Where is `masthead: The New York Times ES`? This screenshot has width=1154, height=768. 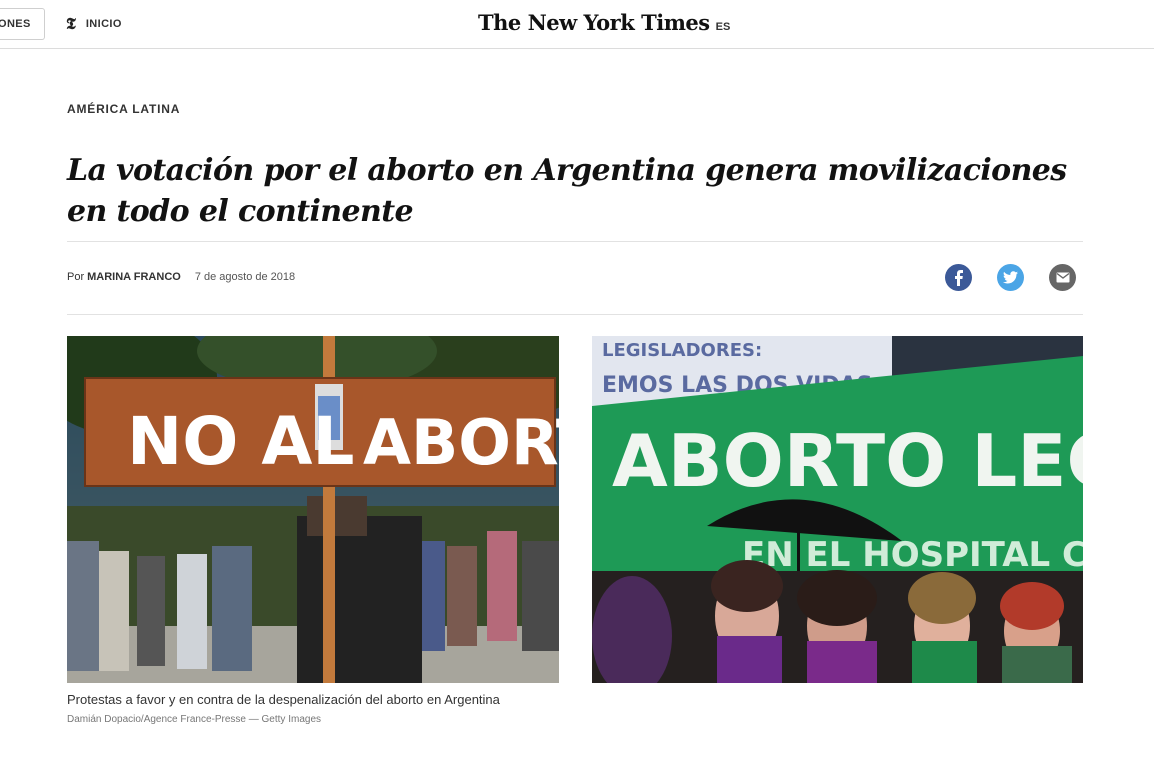
masthead: The New York Times ES is located at coordinates (604, 24).